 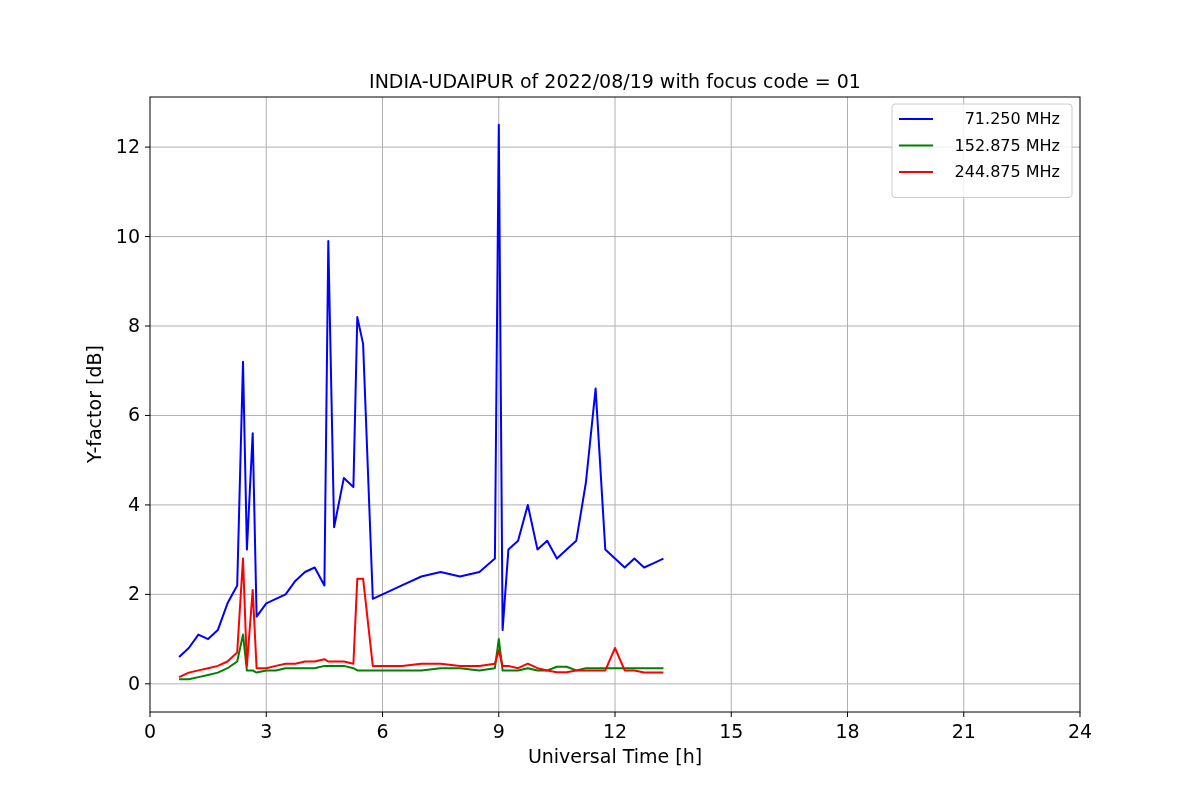 I want to click on tick-label: 2, so click(x=133, y=593).